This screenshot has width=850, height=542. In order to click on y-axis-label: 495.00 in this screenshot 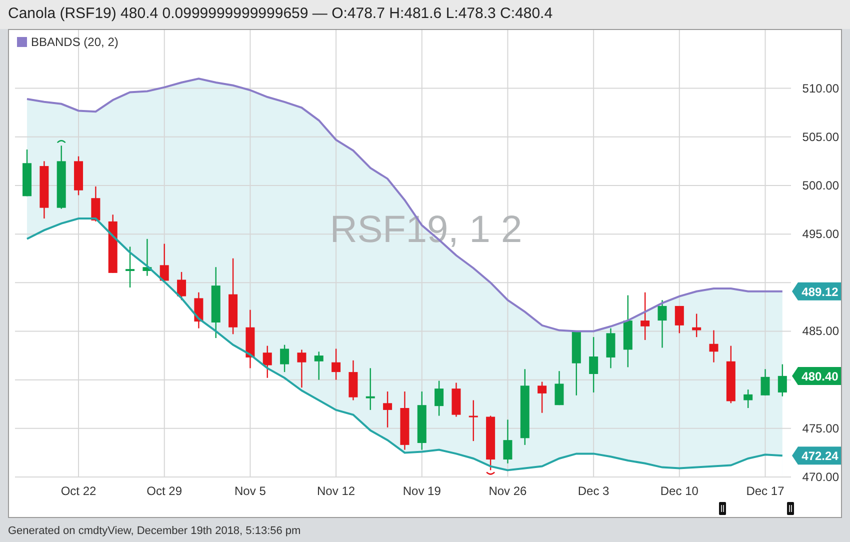, I will do `click(820, 234)`.